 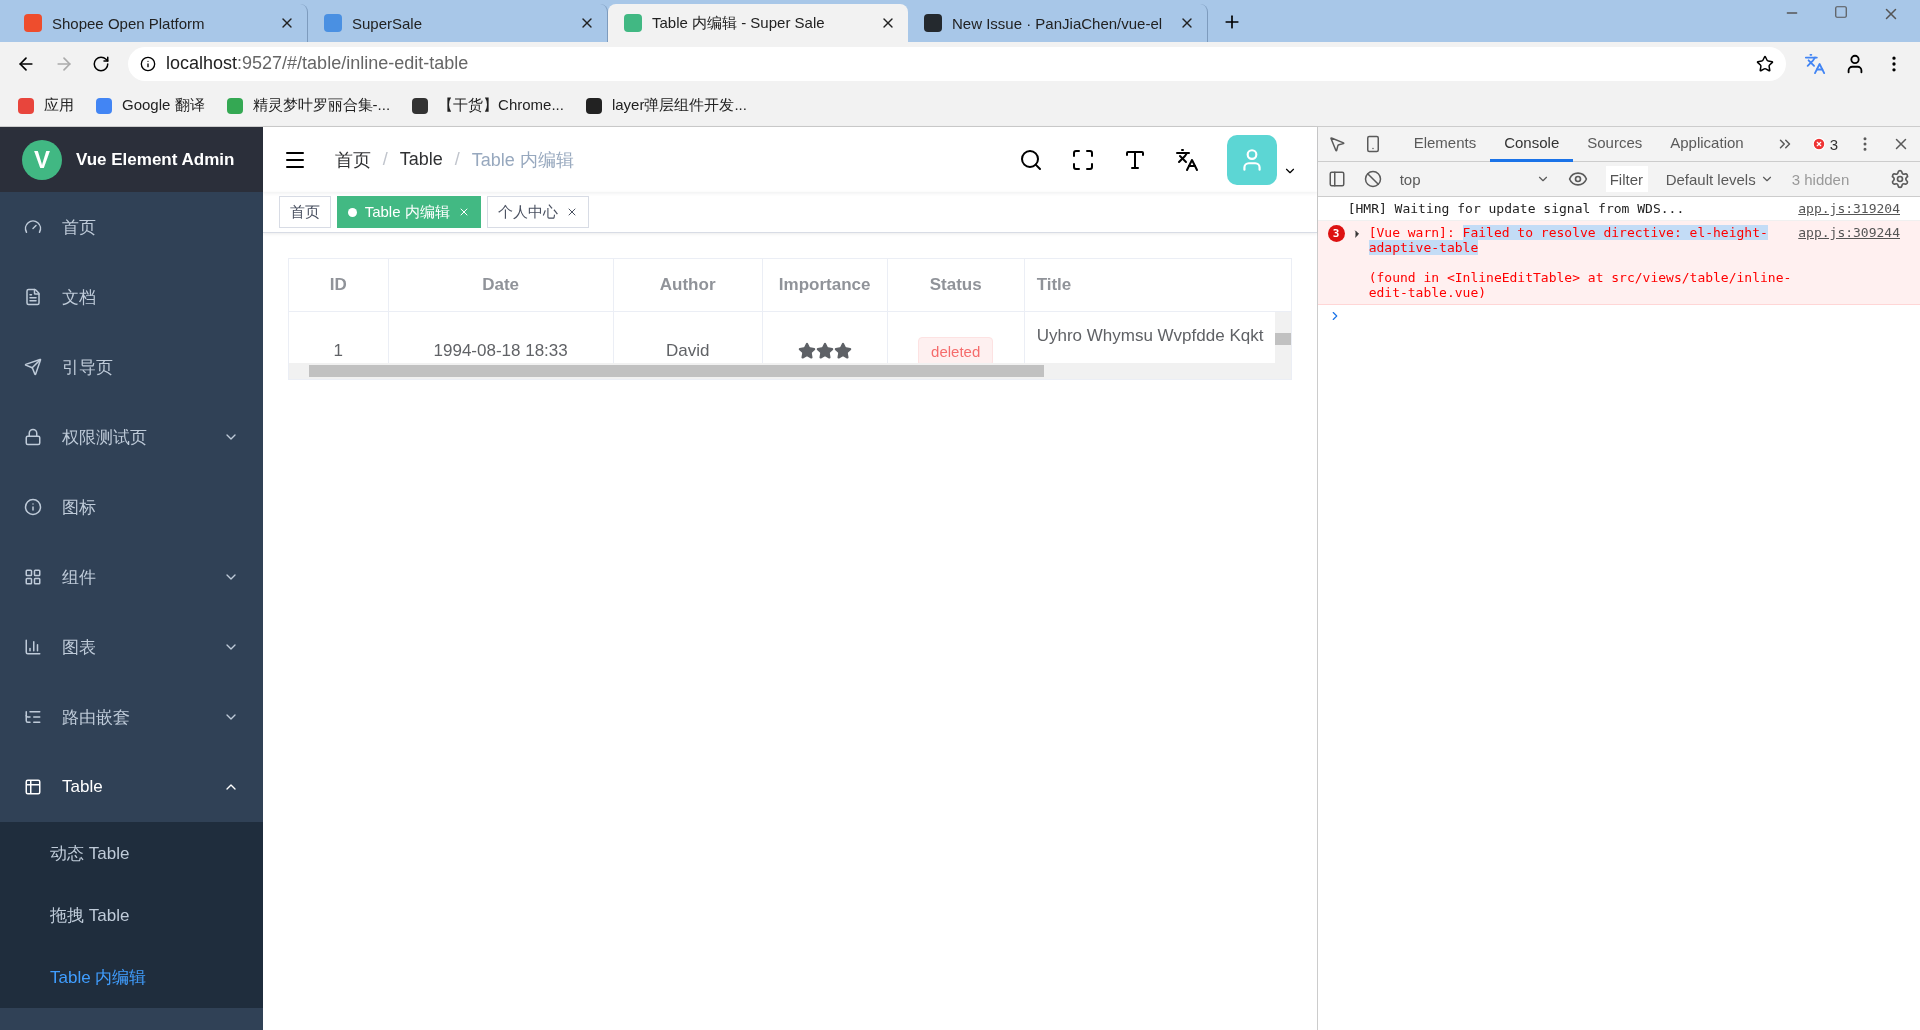 What do you see at coordinates (33, 367) in the screenshot?
I see `send-icon` at bounding box center [33, 367].